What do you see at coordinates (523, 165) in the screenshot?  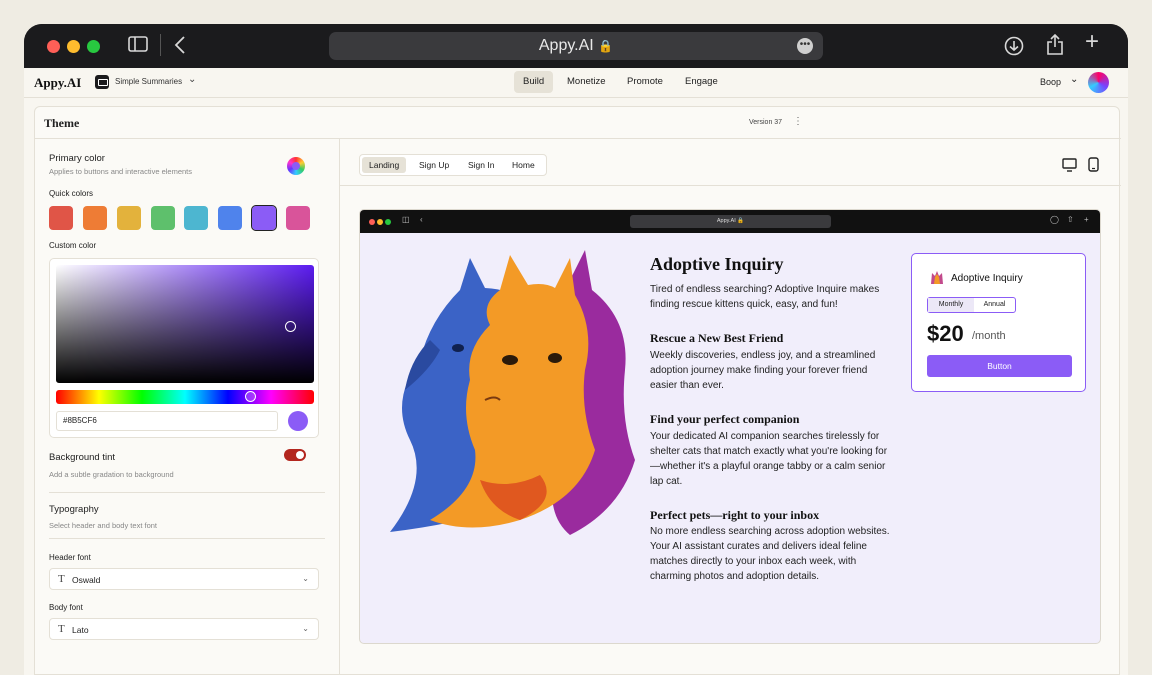 I see `page-tab-home: Home` at bounding box center [523, 165].